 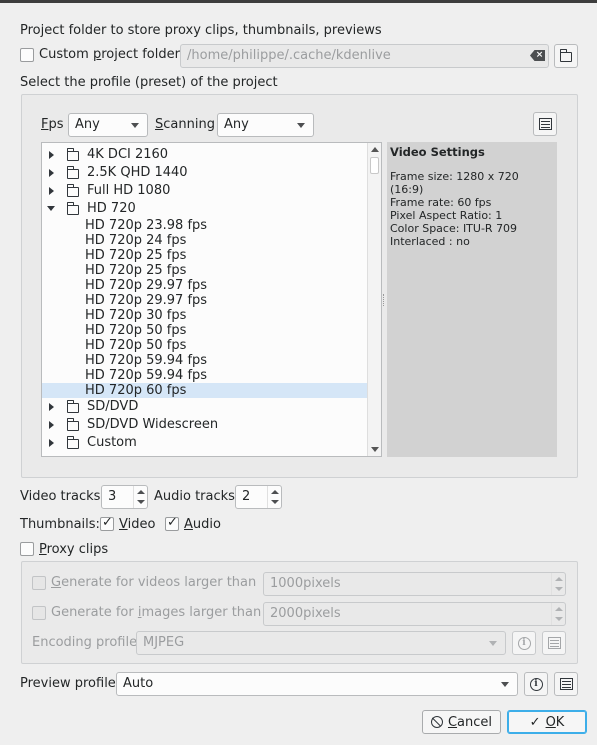 What do you see at coordinates (27, 549) in the screenshot?
I see `proxy-clips-checkbox` at bounding box center [27, 549].